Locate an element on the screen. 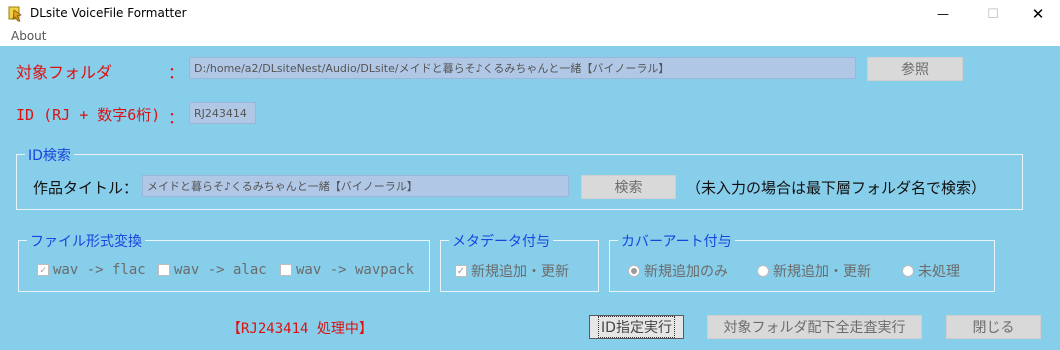 The image size is (1060, 350). cover-art-legend: カバーアート付与 is located at coordinates (676, 241).